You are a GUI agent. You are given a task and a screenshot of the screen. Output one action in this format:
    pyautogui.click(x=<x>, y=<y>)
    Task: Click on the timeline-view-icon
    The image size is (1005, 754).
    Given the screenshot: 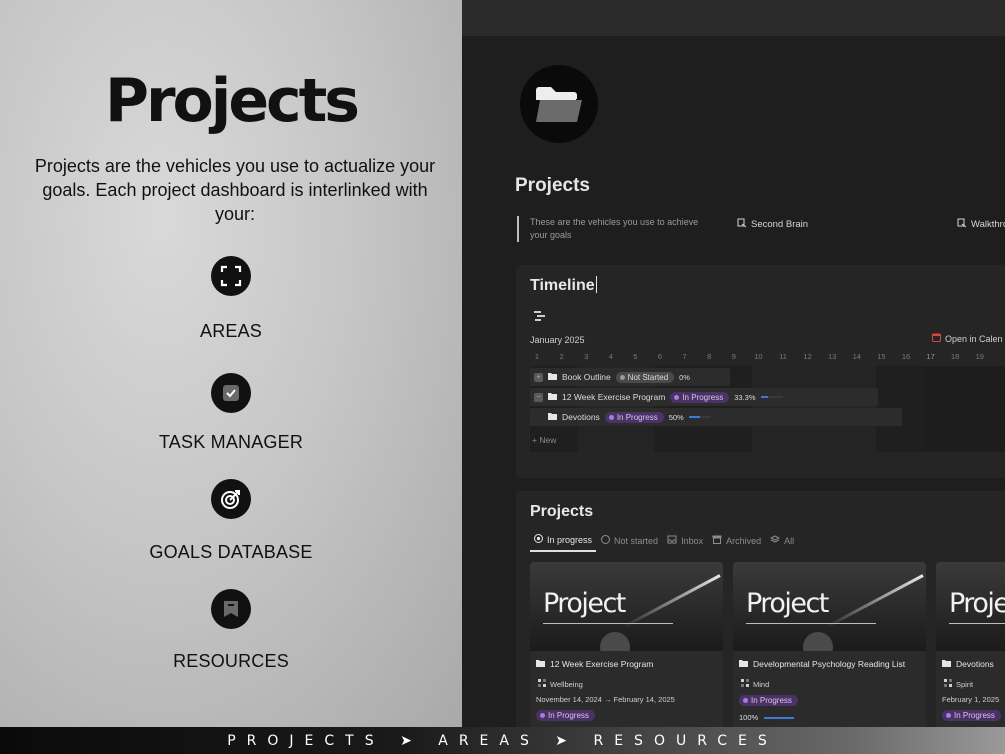 What is the action you would take?
    pyautogui.click(x=540, y=317)
    